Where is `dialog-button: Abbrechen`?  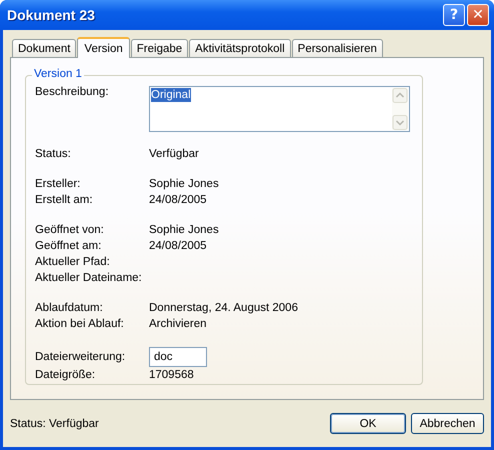
dialog-button: Abbrechen is located at coordinates (447, 423).